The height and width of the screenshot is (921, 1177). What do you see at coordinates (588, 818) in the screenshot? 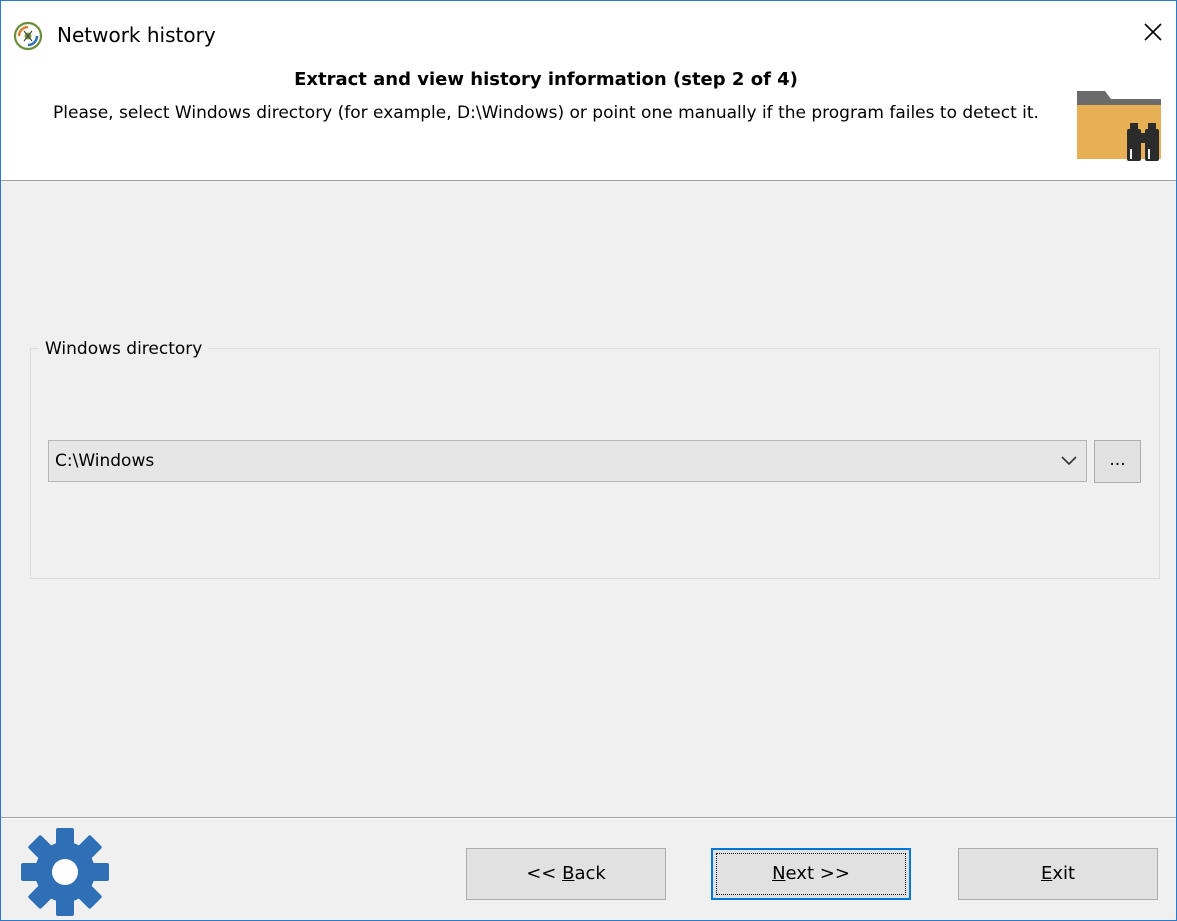
I see `footer-separator` at bounding box center [588, 818].